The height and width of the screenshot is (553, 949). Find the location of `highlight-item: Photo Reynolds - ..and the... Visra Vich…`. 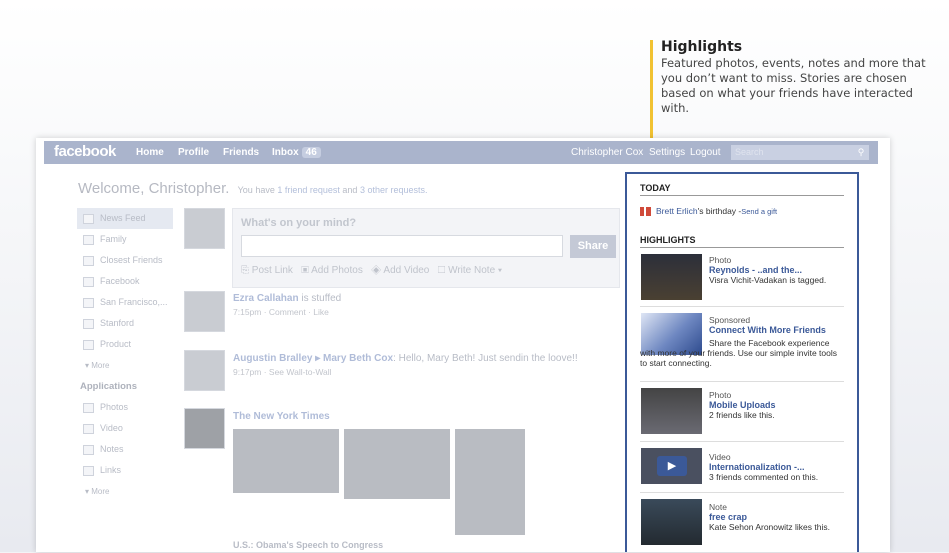

highlight-item: Photo Reynolds - ..and the... Visra Vich… is located at coordinates (742, 277).